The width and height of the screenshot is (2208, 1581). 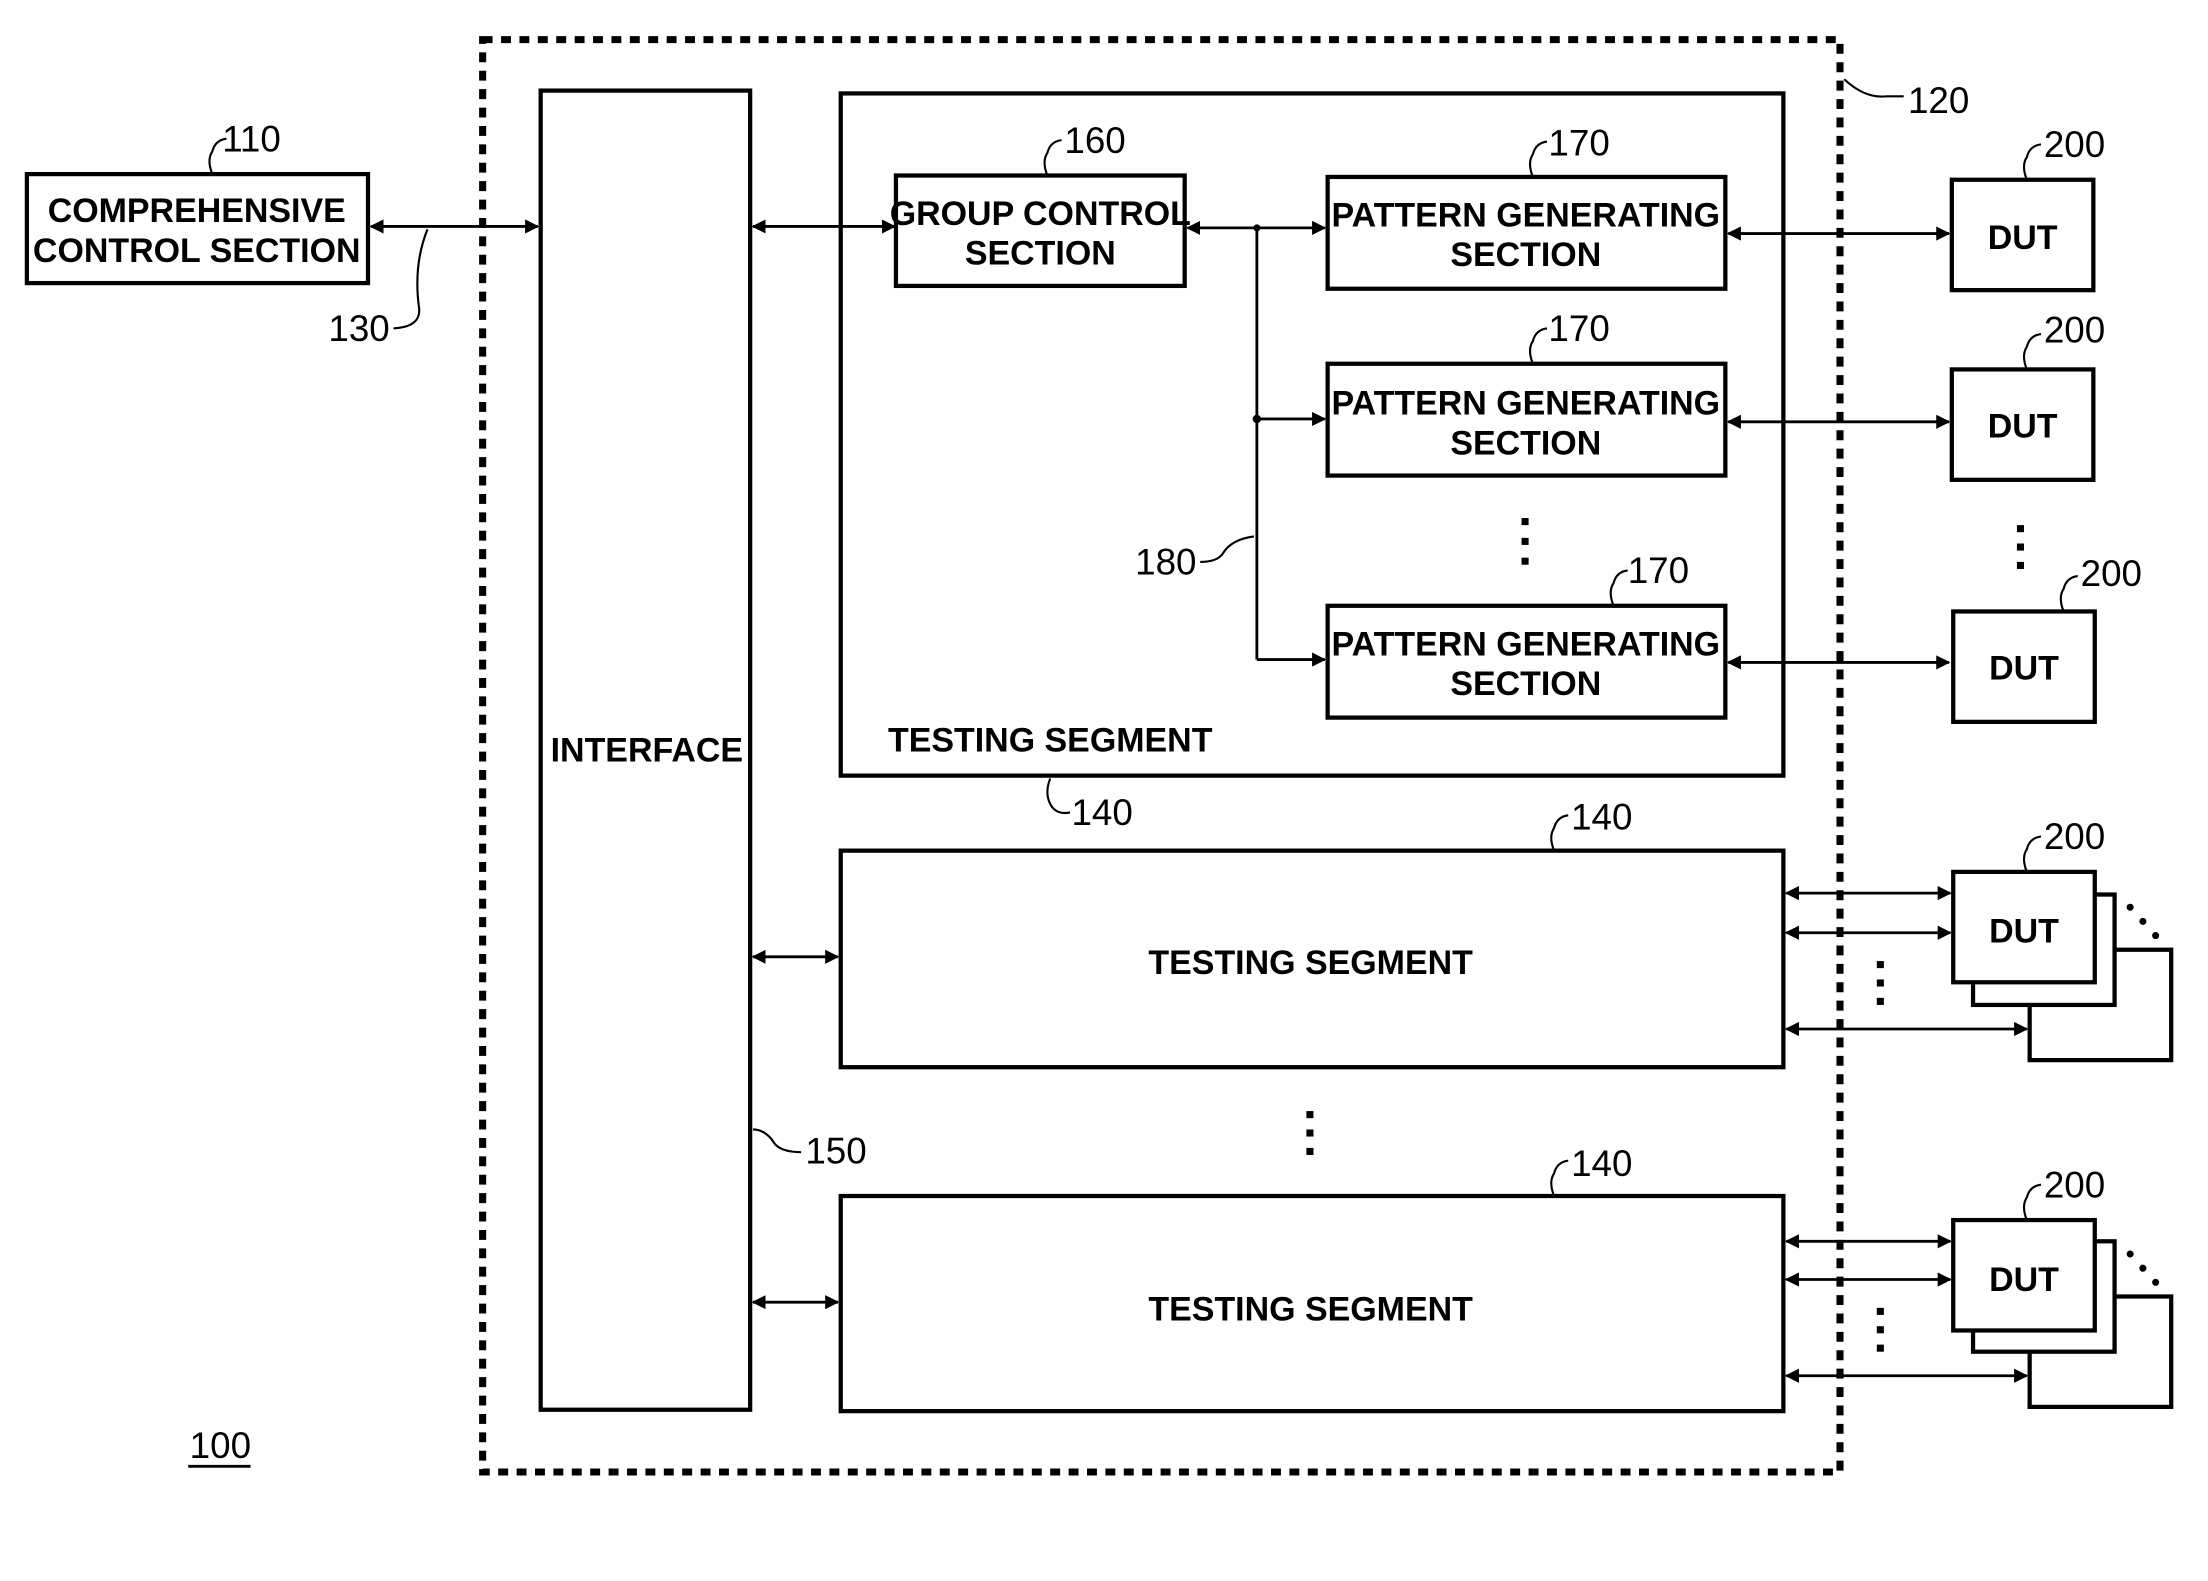 I want to click on testing-segment-2-label: TESTING SEGMENT, so click(x=1310, y=963).